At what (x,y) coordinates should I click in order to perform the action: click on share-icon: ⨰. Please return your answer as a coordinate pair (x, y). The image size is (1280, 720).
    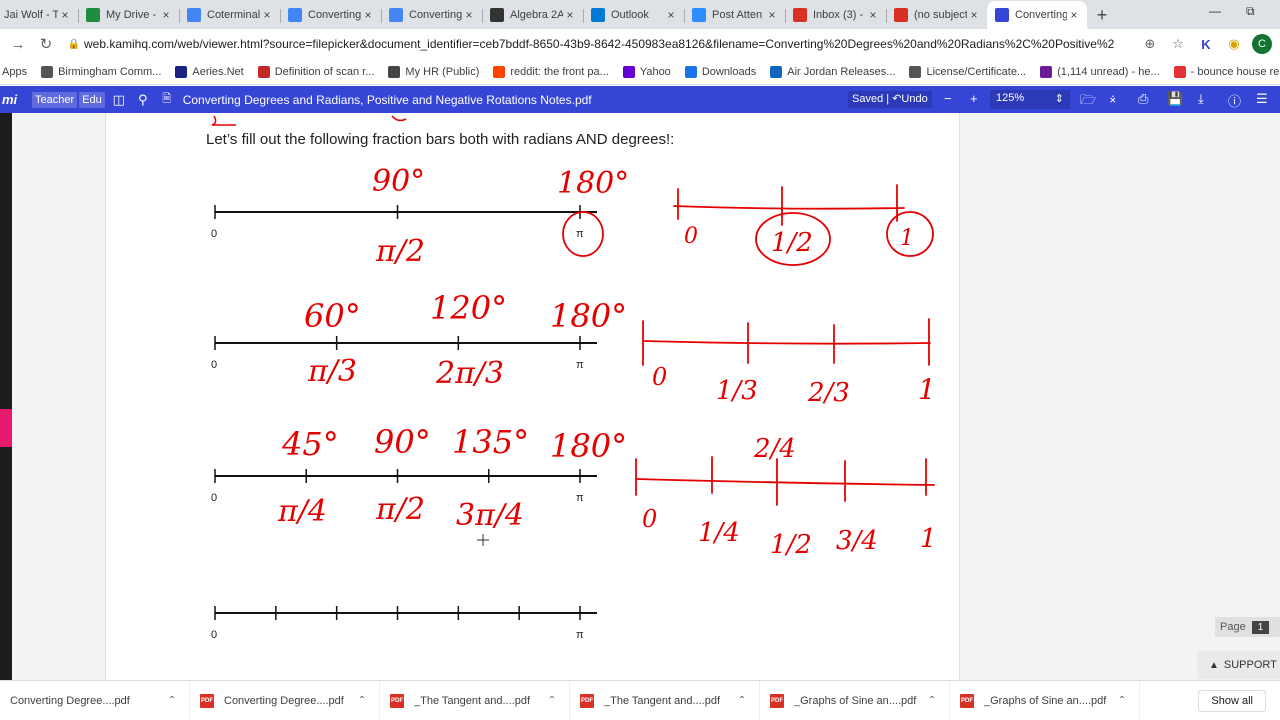
    Looking at the image, I should click on (1113, 99).